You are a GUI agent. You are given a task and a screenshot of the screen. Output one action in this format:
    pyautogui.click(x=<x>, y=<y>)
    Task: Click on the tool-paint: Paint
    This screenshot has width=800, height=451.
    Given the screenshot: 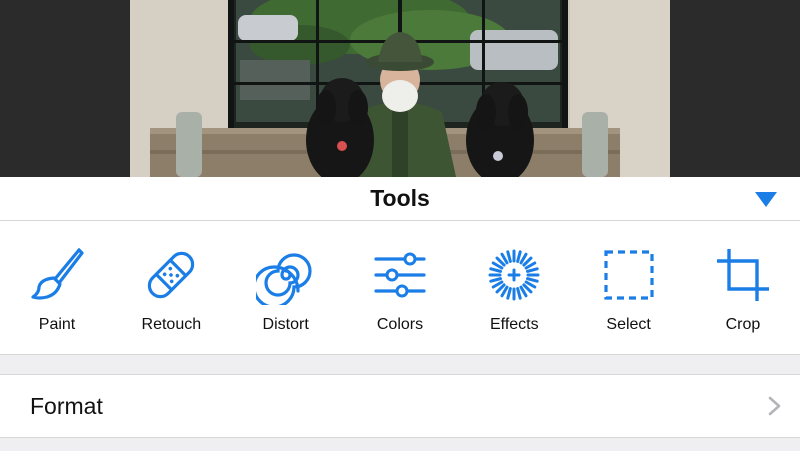 What is the action you would take?
    pyautogui.click(x=57, y=287)
    